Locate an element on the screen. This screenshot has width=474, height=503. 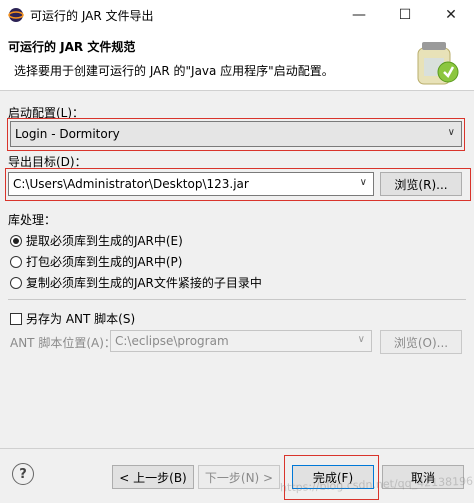
radio-extract-libraries: 提取必须库到生成的JAR中(E) is located at coordinates (96, 240).